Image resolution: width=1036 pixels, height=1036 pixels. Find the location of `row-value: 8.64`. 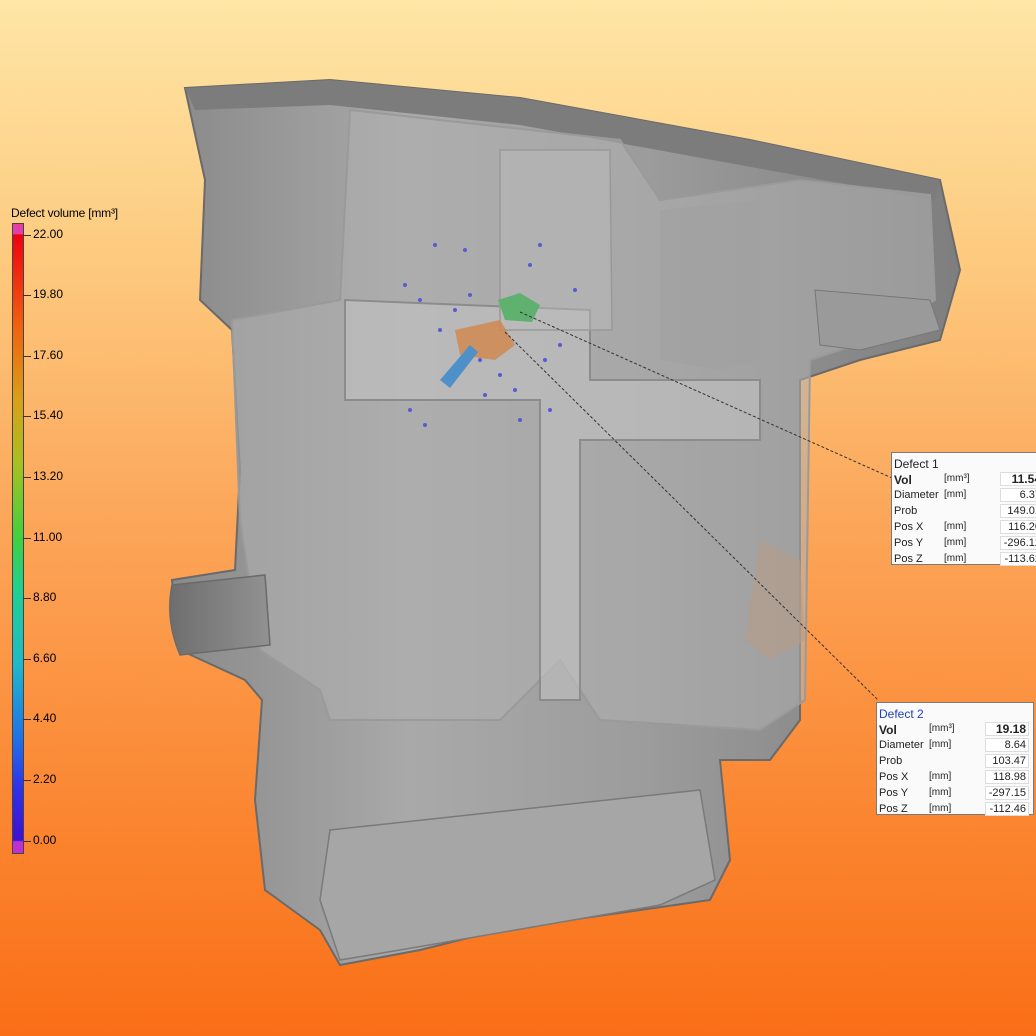

row-value: 8.64 is located at coordinates (1007, 745).